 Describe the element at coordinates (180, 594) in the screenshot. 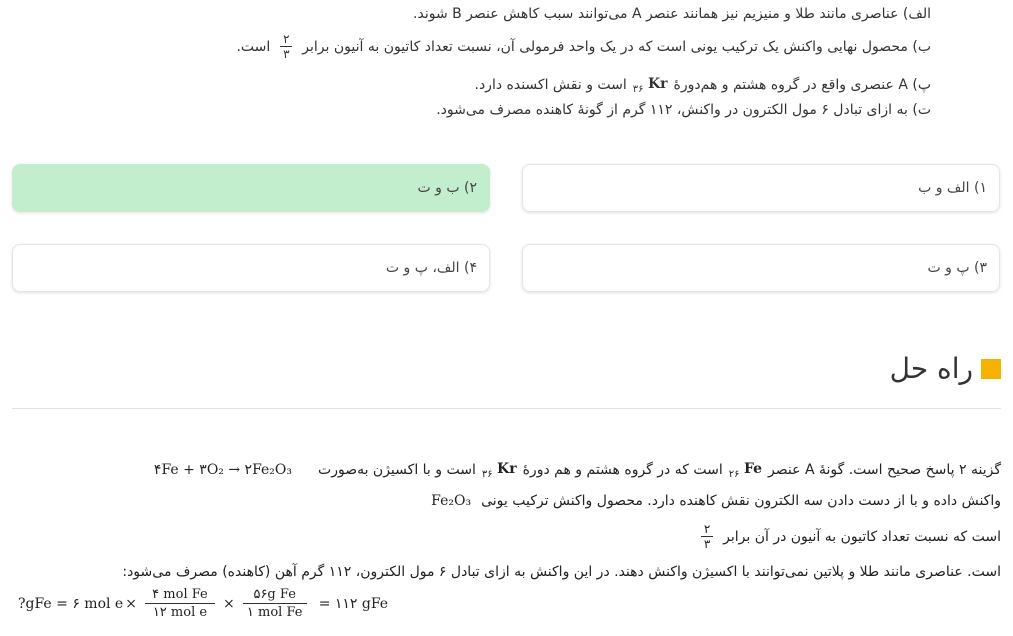

I see `calc-fraction-1-num: ۴ mol Fe` at that location.